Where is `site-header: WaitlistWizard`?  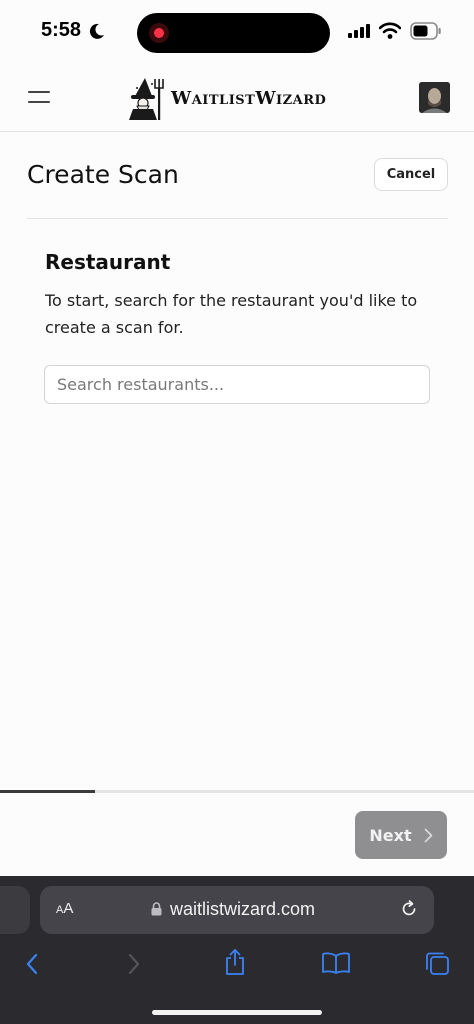 site-header: WaitlistWizard is located at coordinates (237, 97).